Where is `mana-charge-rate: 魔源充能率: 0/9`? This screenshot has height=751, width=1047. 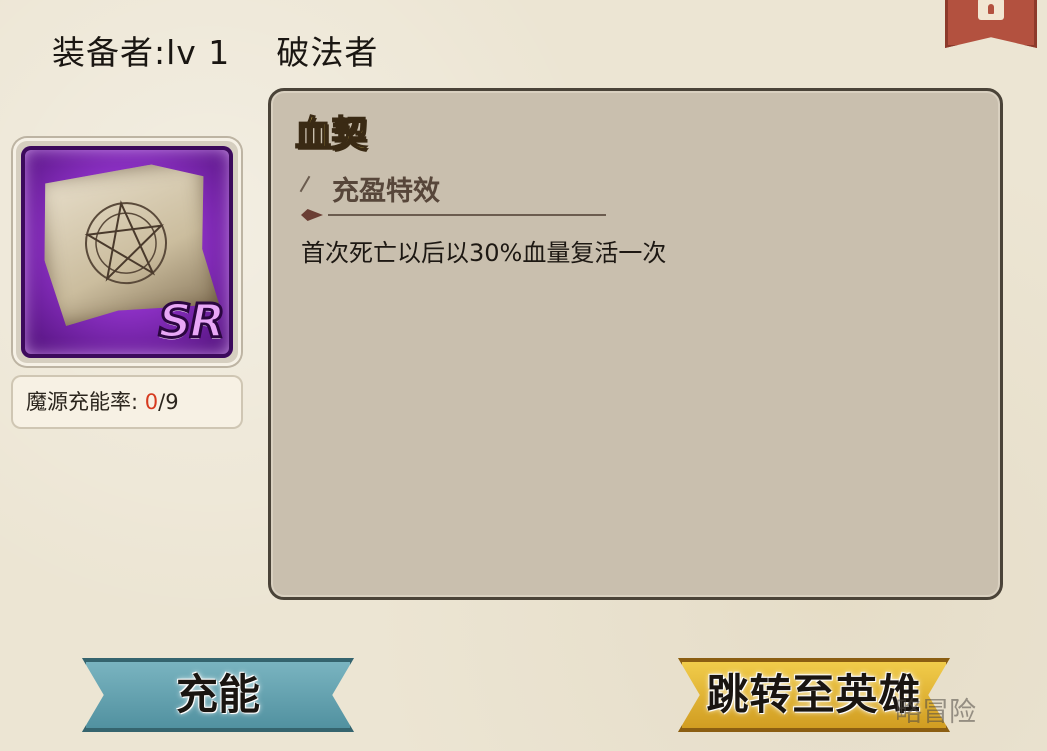
mana-charge-rate: 魔源充能率: 0/9 is located at coordinates (127, 402).